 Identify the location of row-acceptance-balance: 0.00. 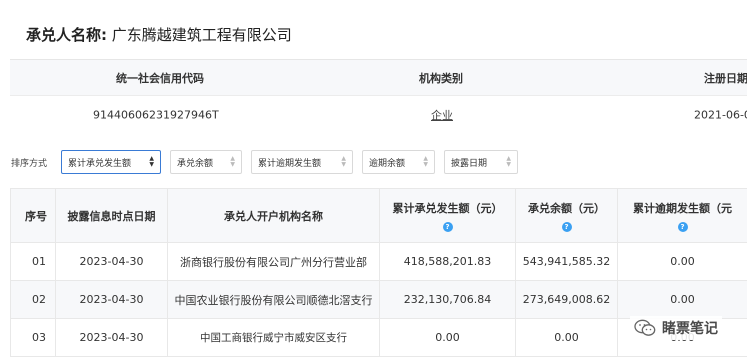
(567, 337).